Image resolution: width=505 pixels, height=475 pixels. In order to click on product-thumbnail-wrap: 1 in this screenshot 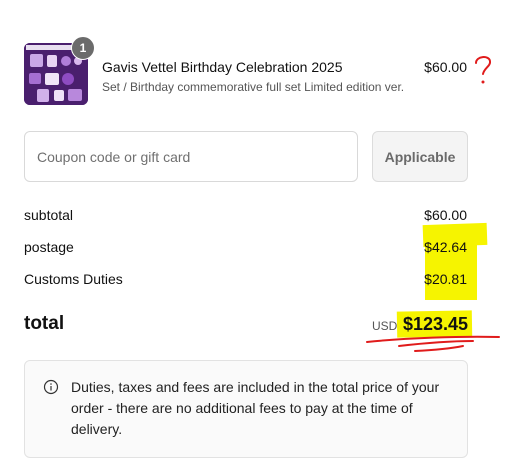, I will do `click(59, 70)`.